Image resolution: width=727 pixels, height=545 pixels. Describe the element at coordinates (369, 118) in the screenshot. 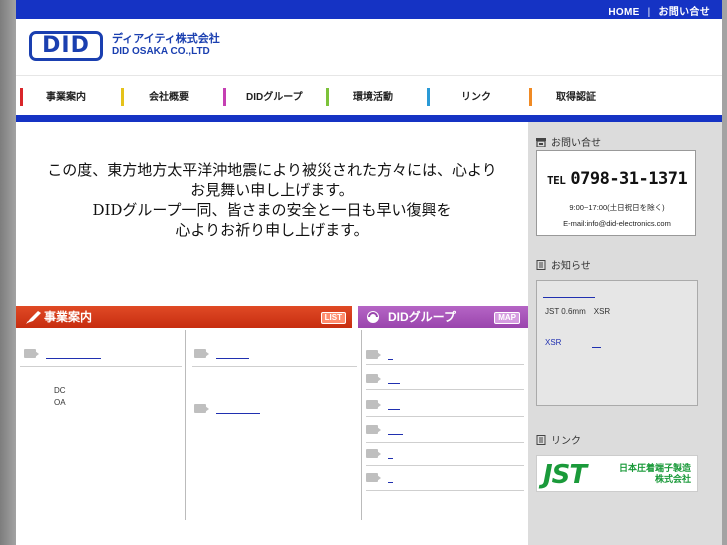

I see `nav-underline` at that location.